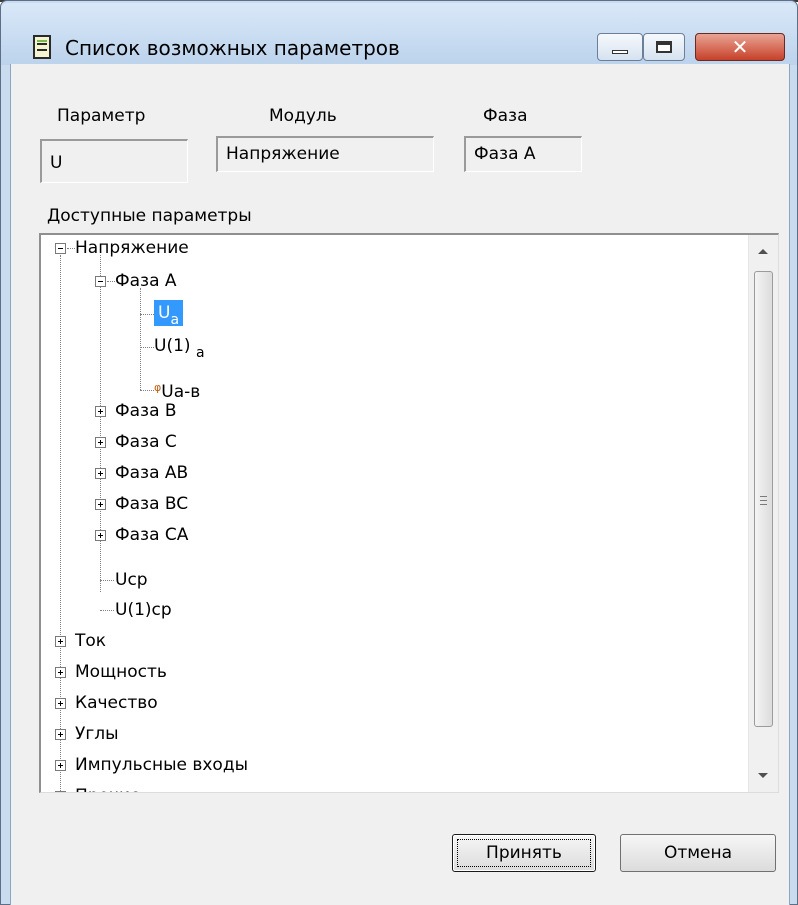 Image resolution: width=798 pixels, height=905 pixels. Describe the element at coordinates (523, 154) in the screenshot. I see `phase-field: Фаза А` at that location.